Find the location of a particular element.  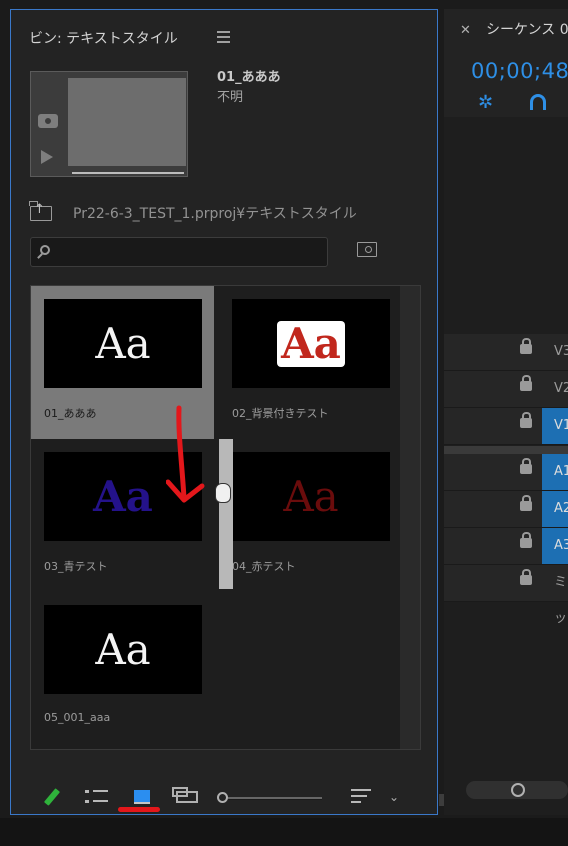

annotation-underline is located at coordinates (139, 809).